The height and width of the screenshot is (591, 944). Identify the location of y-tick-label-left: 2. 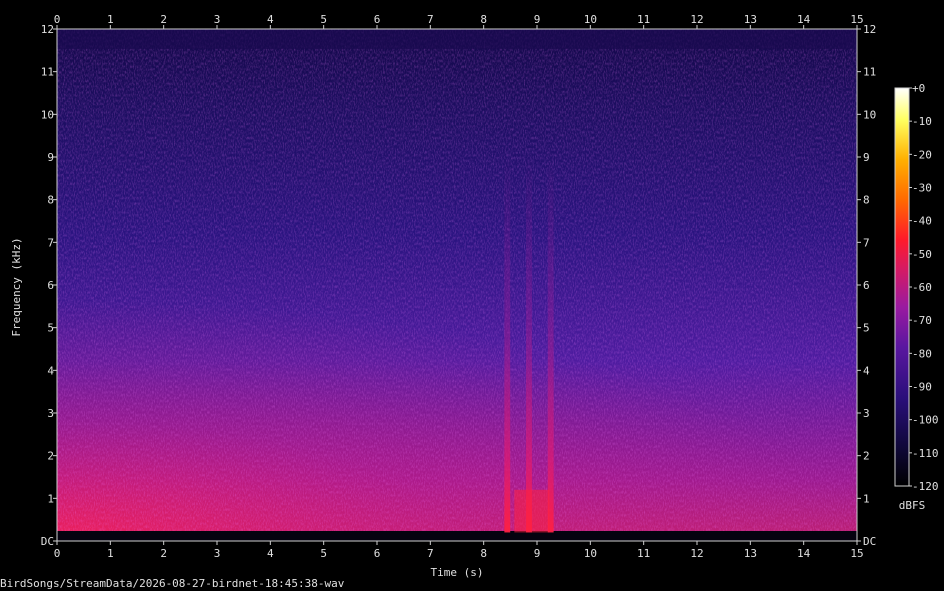
(50, 456).